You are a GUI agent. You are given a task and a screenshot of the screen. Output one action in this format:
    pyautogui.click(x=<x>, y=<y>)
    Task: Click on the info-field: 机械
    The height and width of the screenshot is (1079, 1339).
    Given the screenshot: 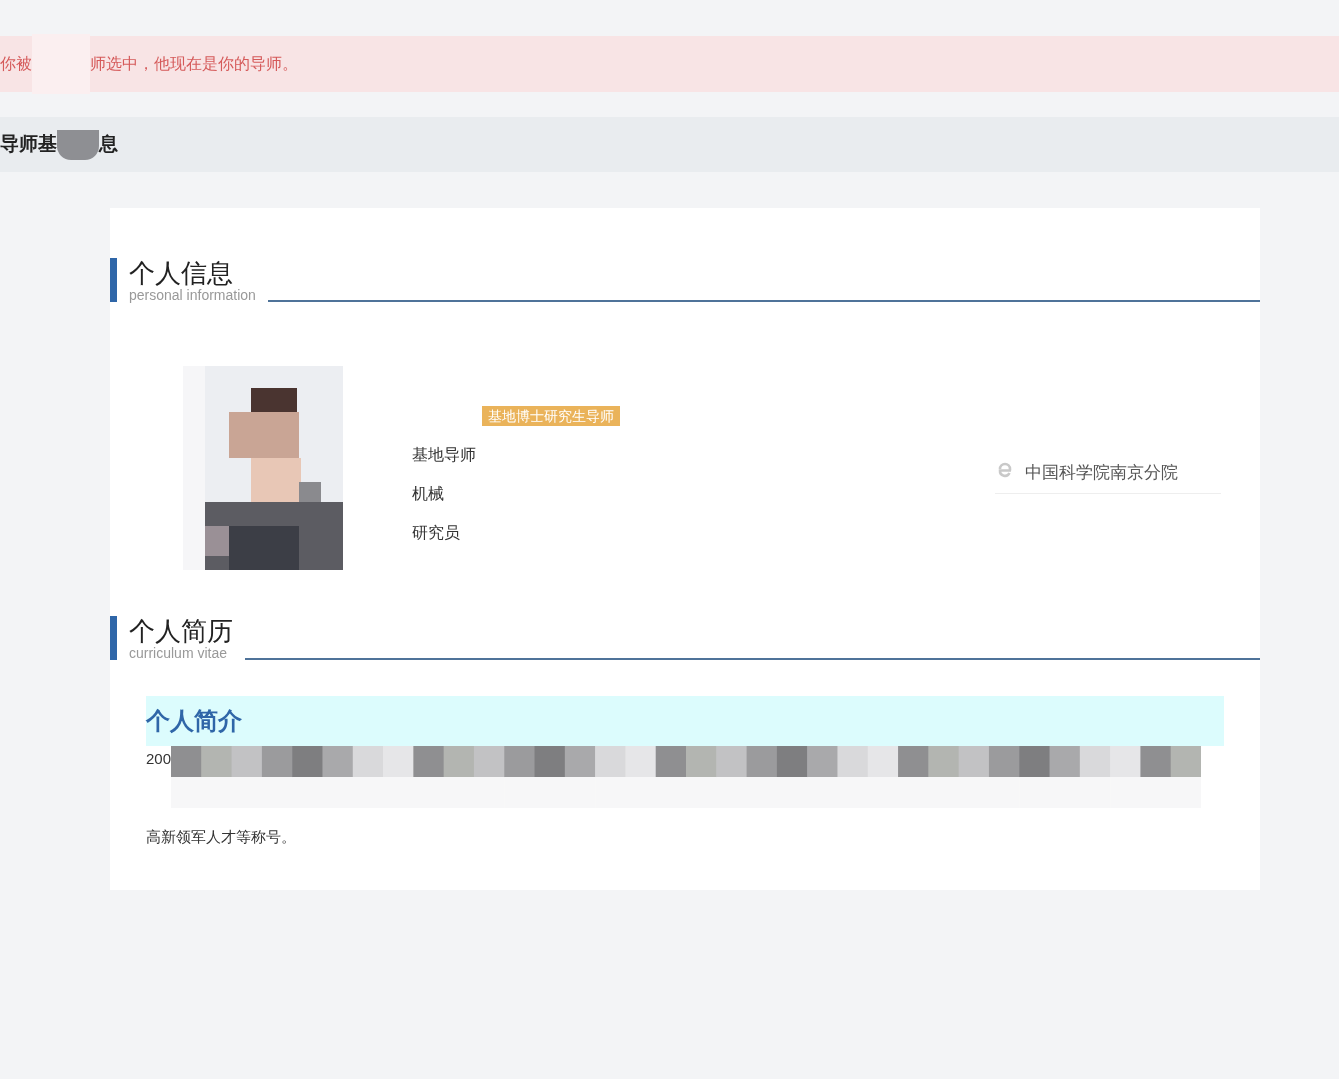 What is the action you would take?
    pyautogui.click(x=516, y=494)
    